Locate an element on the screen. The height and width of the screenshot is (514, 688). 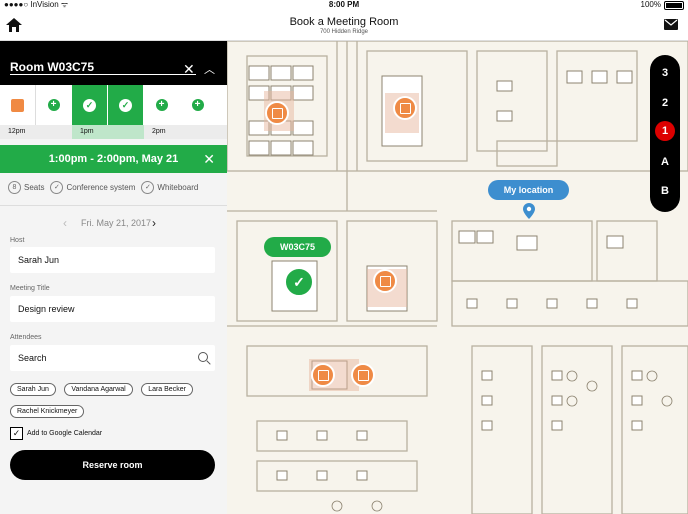
room-header: Room W03C75 ✕ ︿ is located at coordinates (113, 63).